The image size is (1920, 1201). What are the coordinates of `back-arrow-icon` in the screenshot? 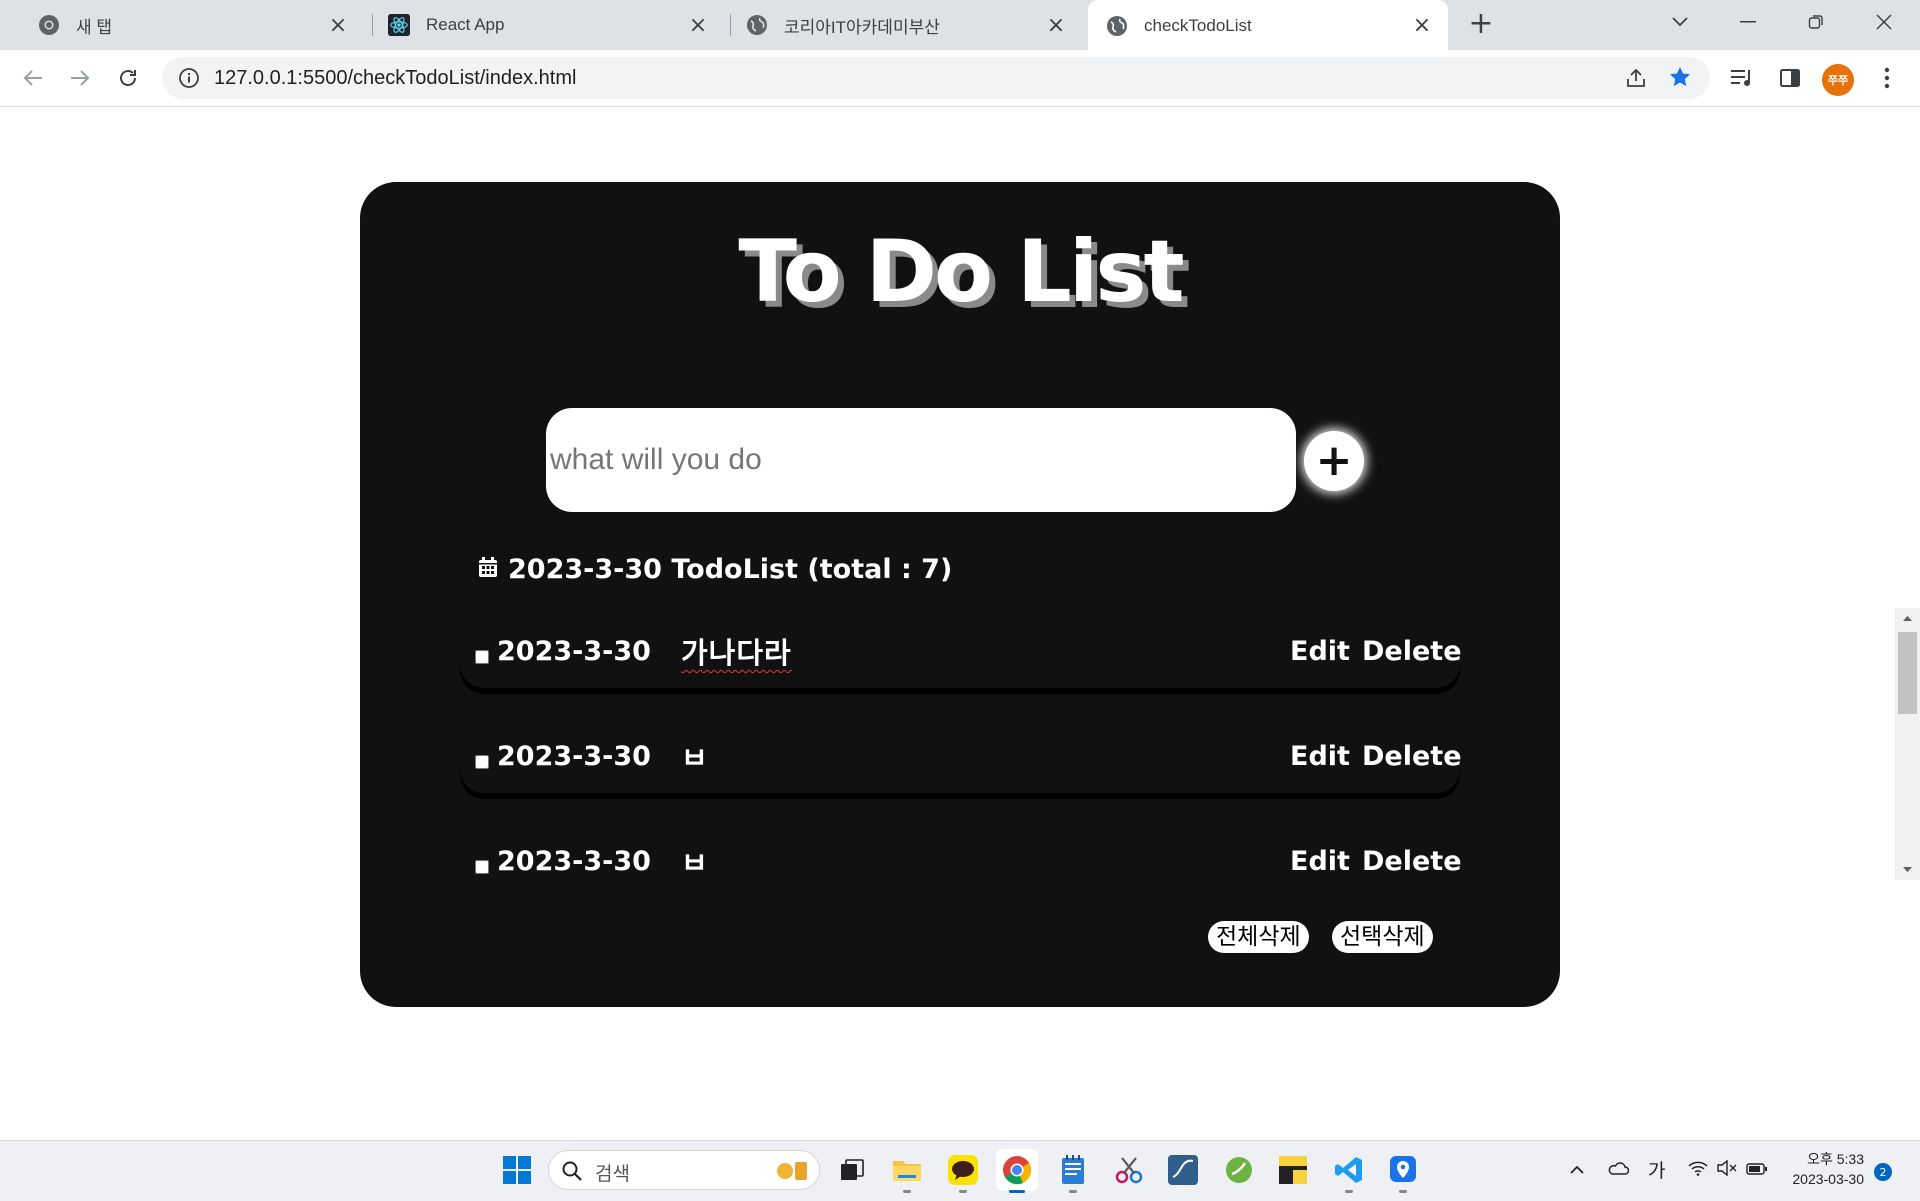 It's located at (33, 78).